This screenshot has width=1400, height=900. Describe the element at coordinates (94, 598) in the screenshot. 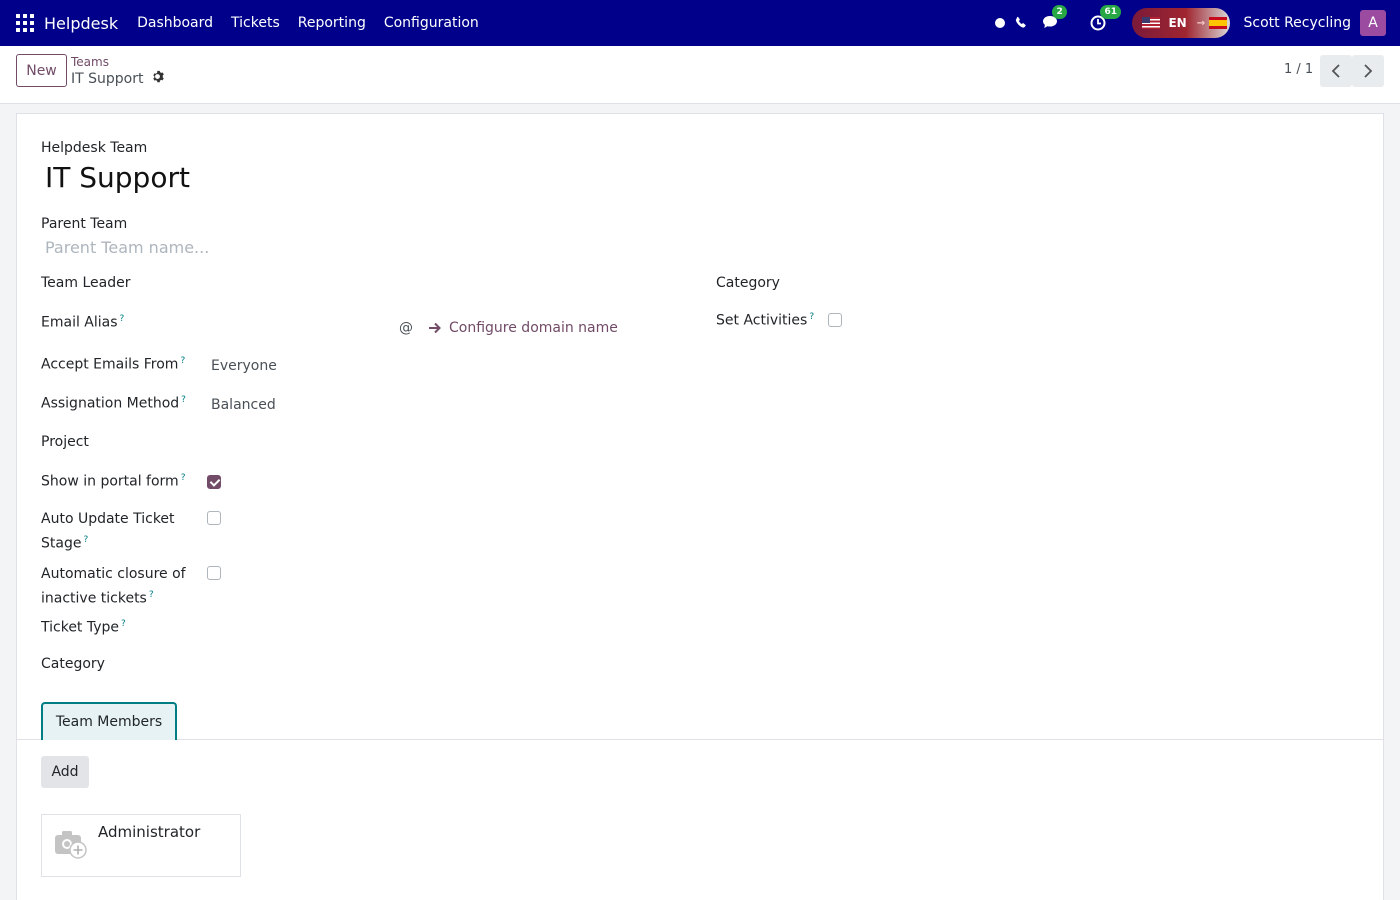

I see `auto-close-line-2: inactive tickets` at that location.